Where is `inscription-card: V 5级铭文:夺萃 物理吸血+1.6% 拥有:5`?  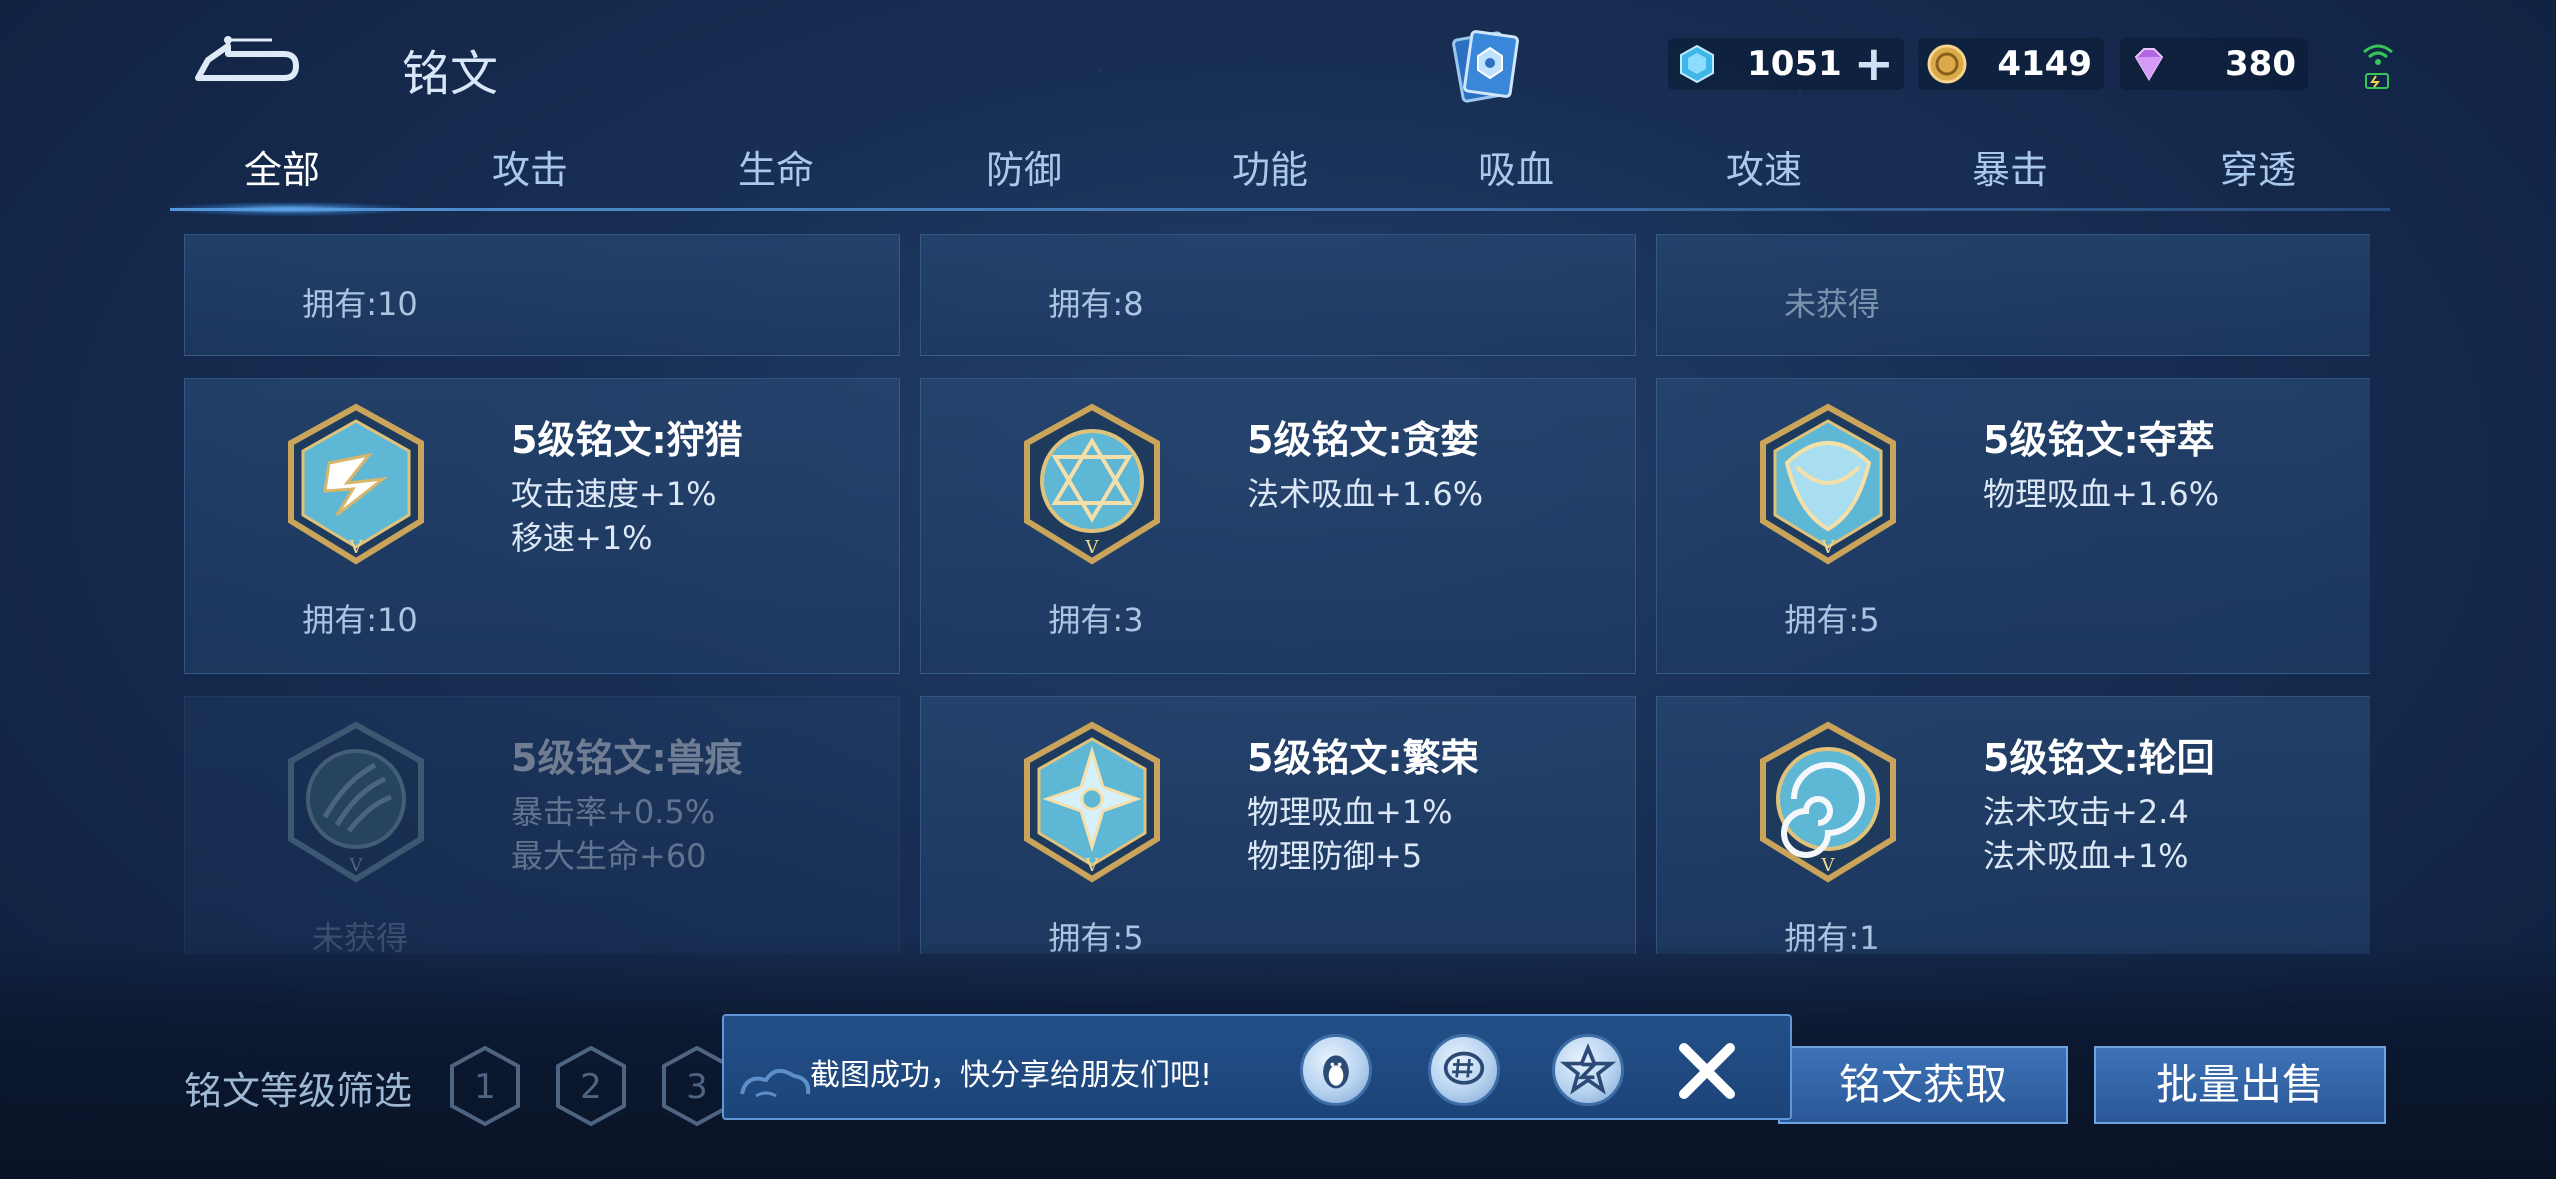 inscription-card: V 5级铭文:夺萃 物理吸血+1.6% 拥有:5 is located at coordinates (2013, 526).